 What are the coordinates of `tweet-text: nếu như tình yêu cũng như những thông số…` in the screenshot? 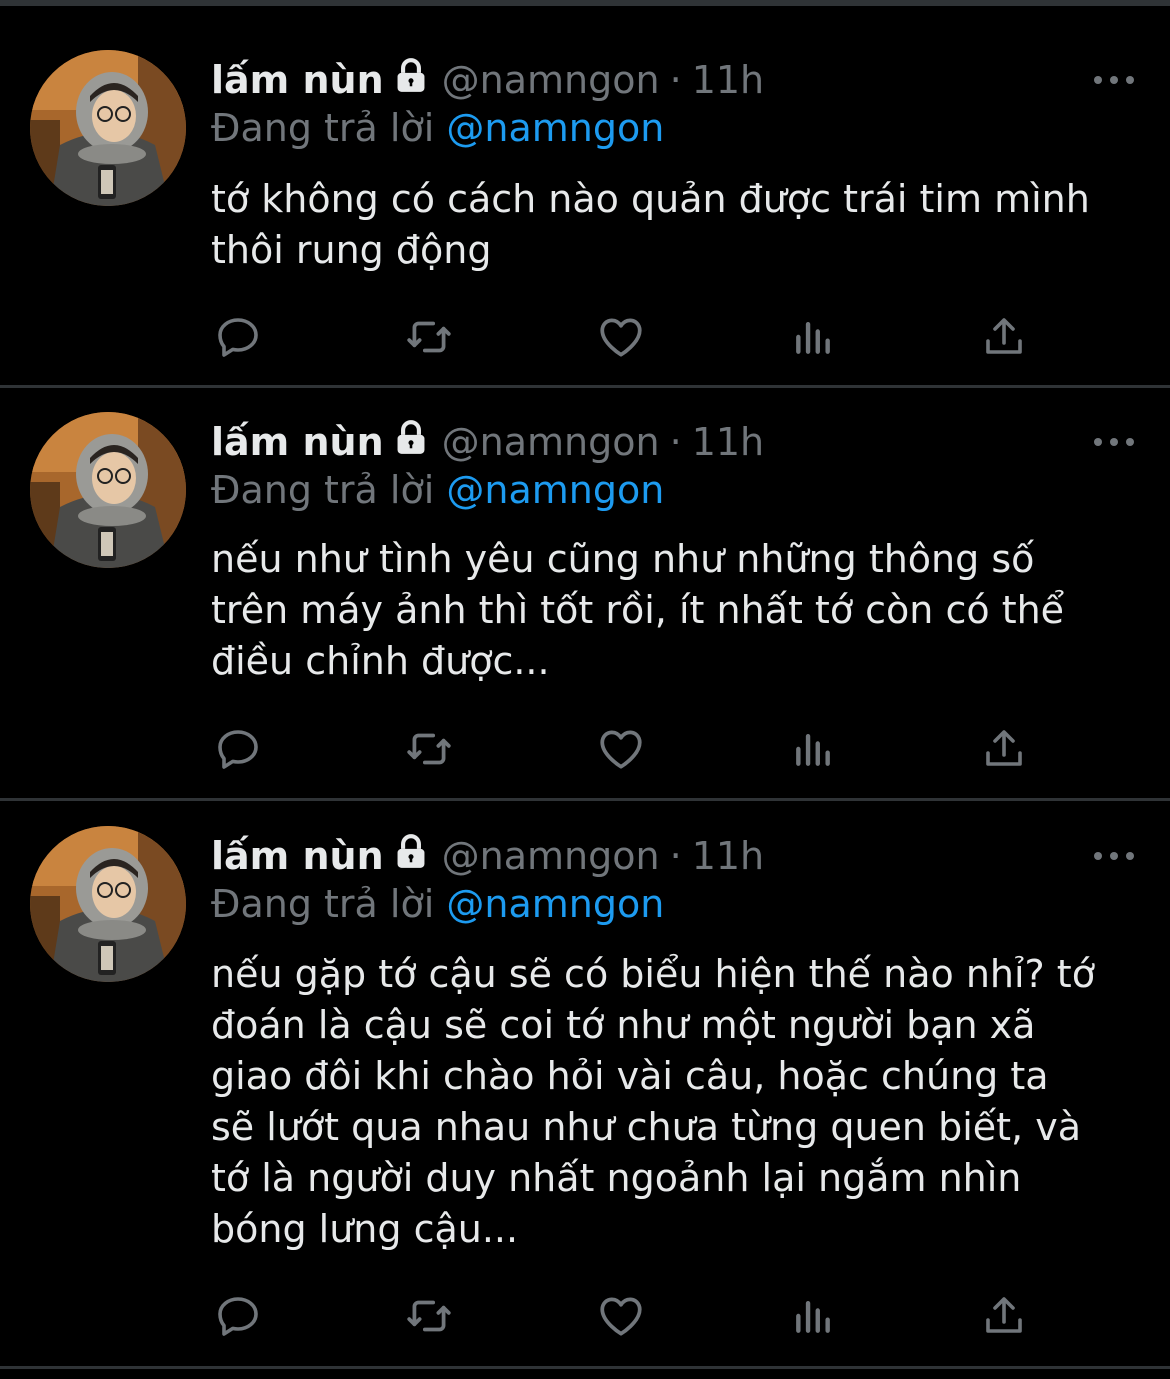 It's located at (638, 610).